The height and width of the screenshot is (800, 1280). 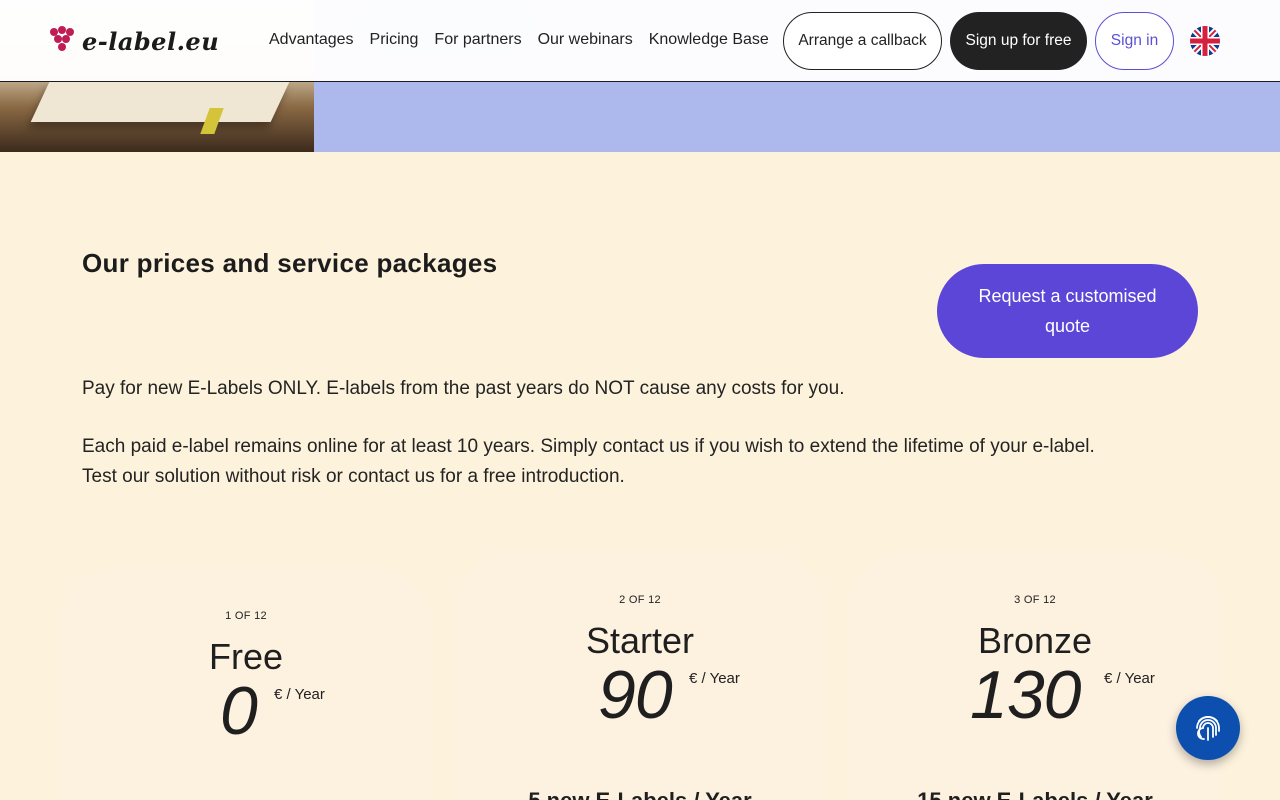 I want to click on sign-in-button: Sign in, so click(x=1134, y=41).